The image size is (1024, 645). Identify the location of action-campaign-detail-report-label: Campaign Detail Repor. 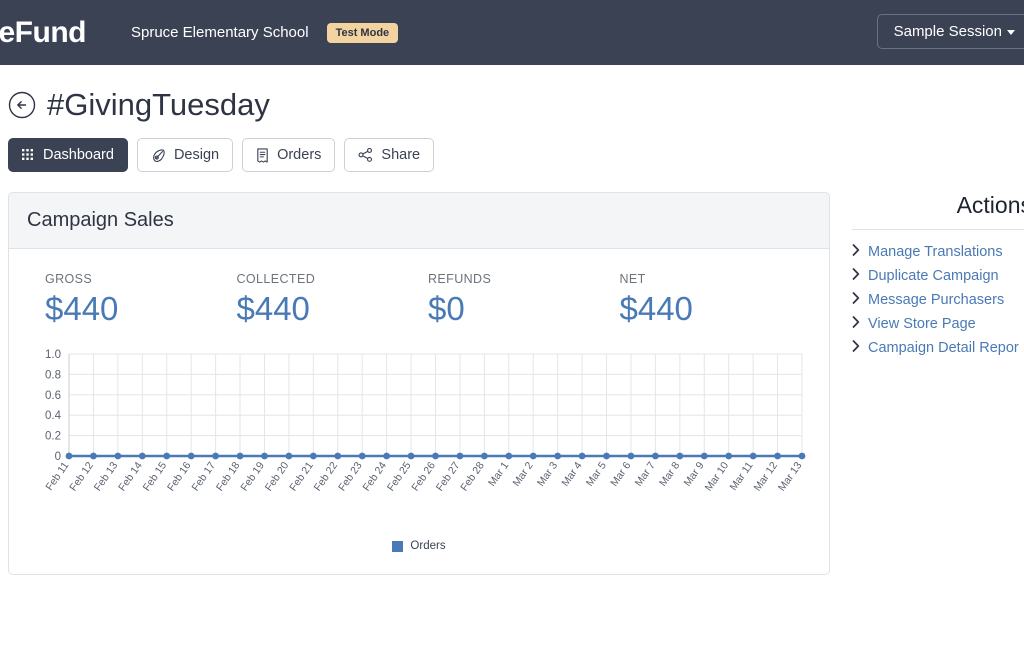
(943, 348).